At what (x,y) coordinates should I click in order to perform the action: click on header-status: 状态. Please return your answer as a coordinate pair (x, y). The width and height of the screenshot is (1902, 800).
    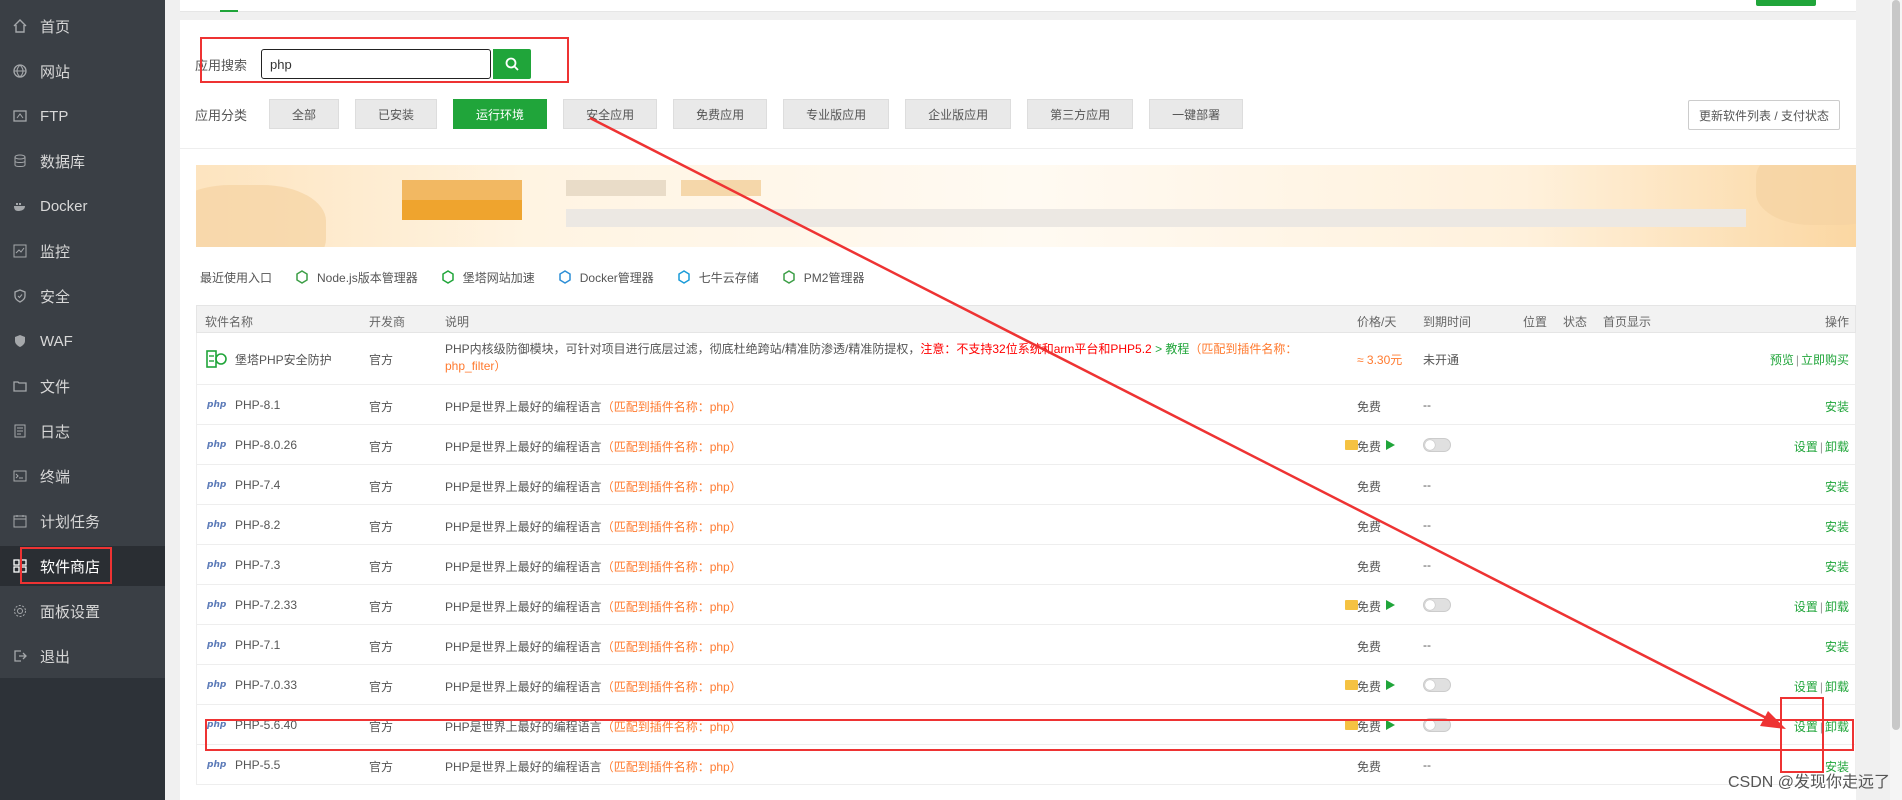
    Looking at the image, I should click on (1575, 322).